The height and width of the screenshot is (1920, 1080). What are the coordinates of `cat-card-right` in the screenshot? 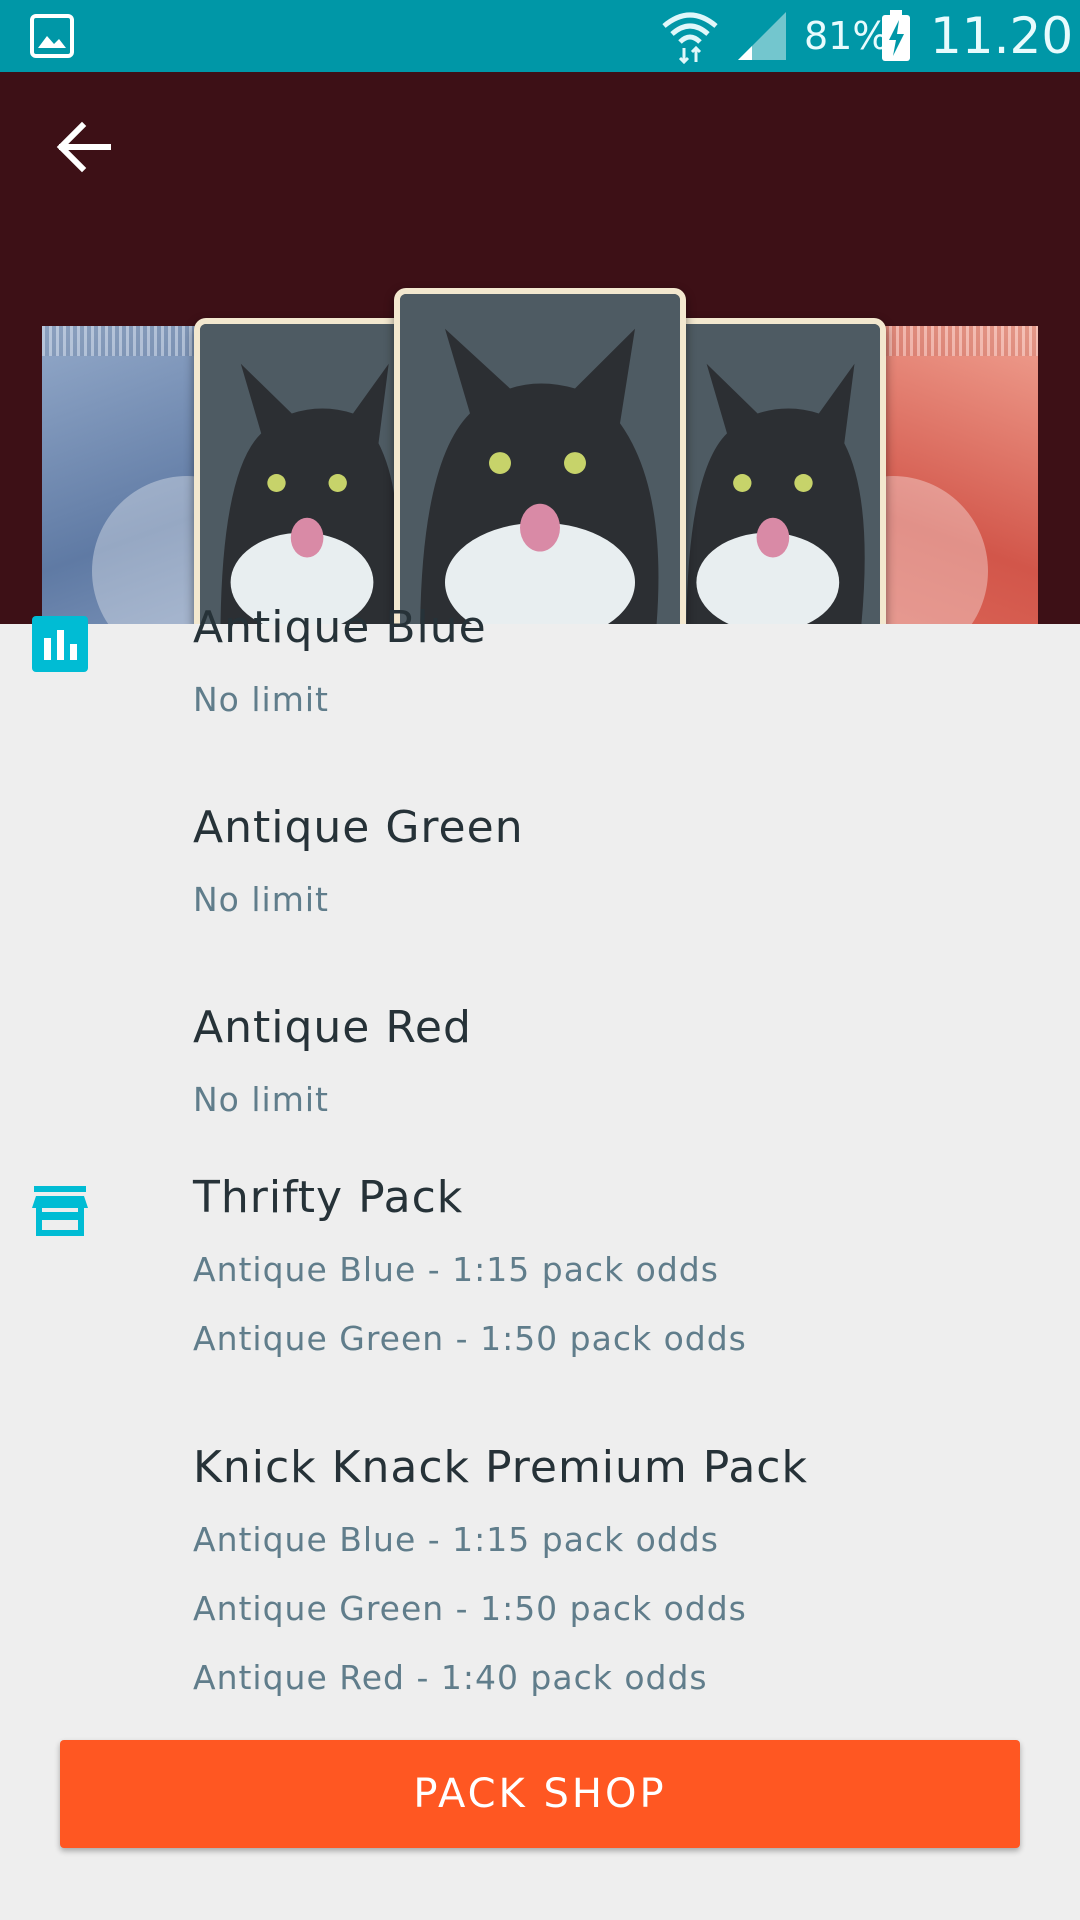 It's located at (778, 471).